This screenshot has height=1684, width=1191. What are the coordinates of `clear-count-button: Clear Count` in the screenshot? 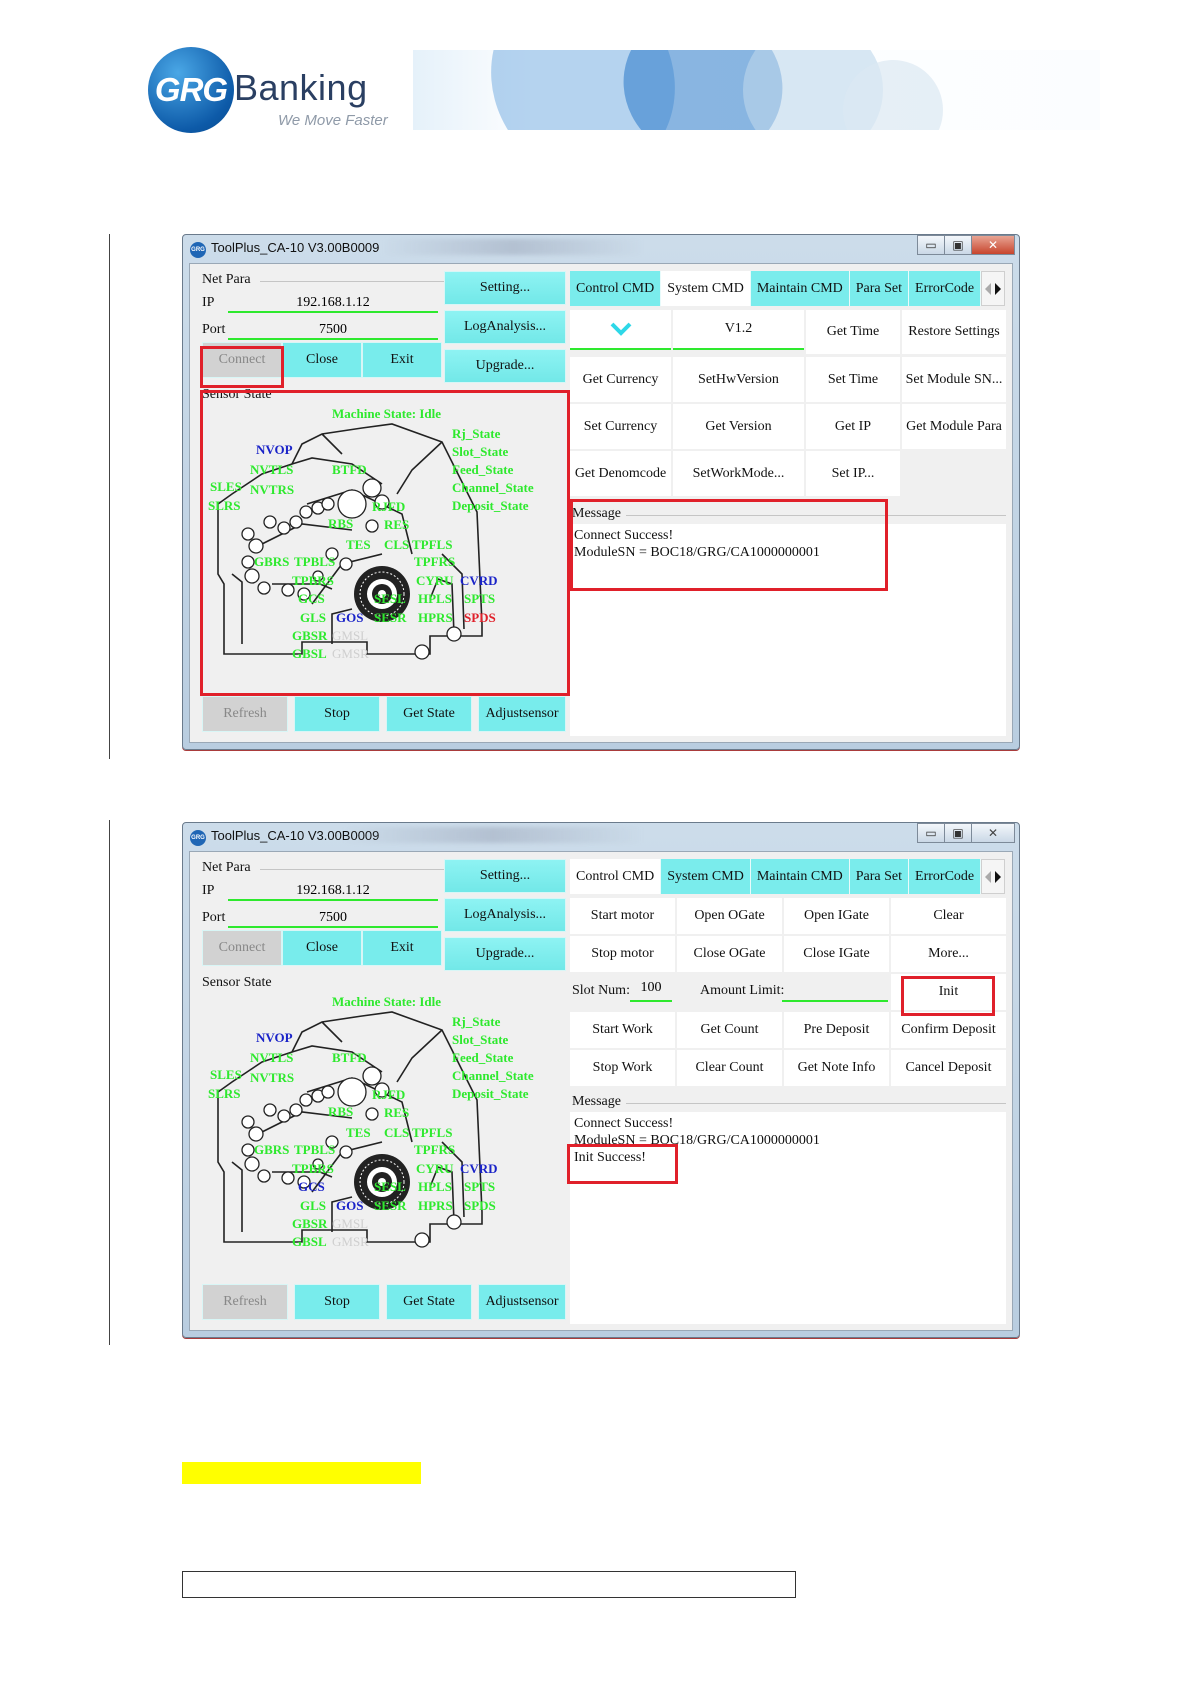 It's located at (729, 1068).